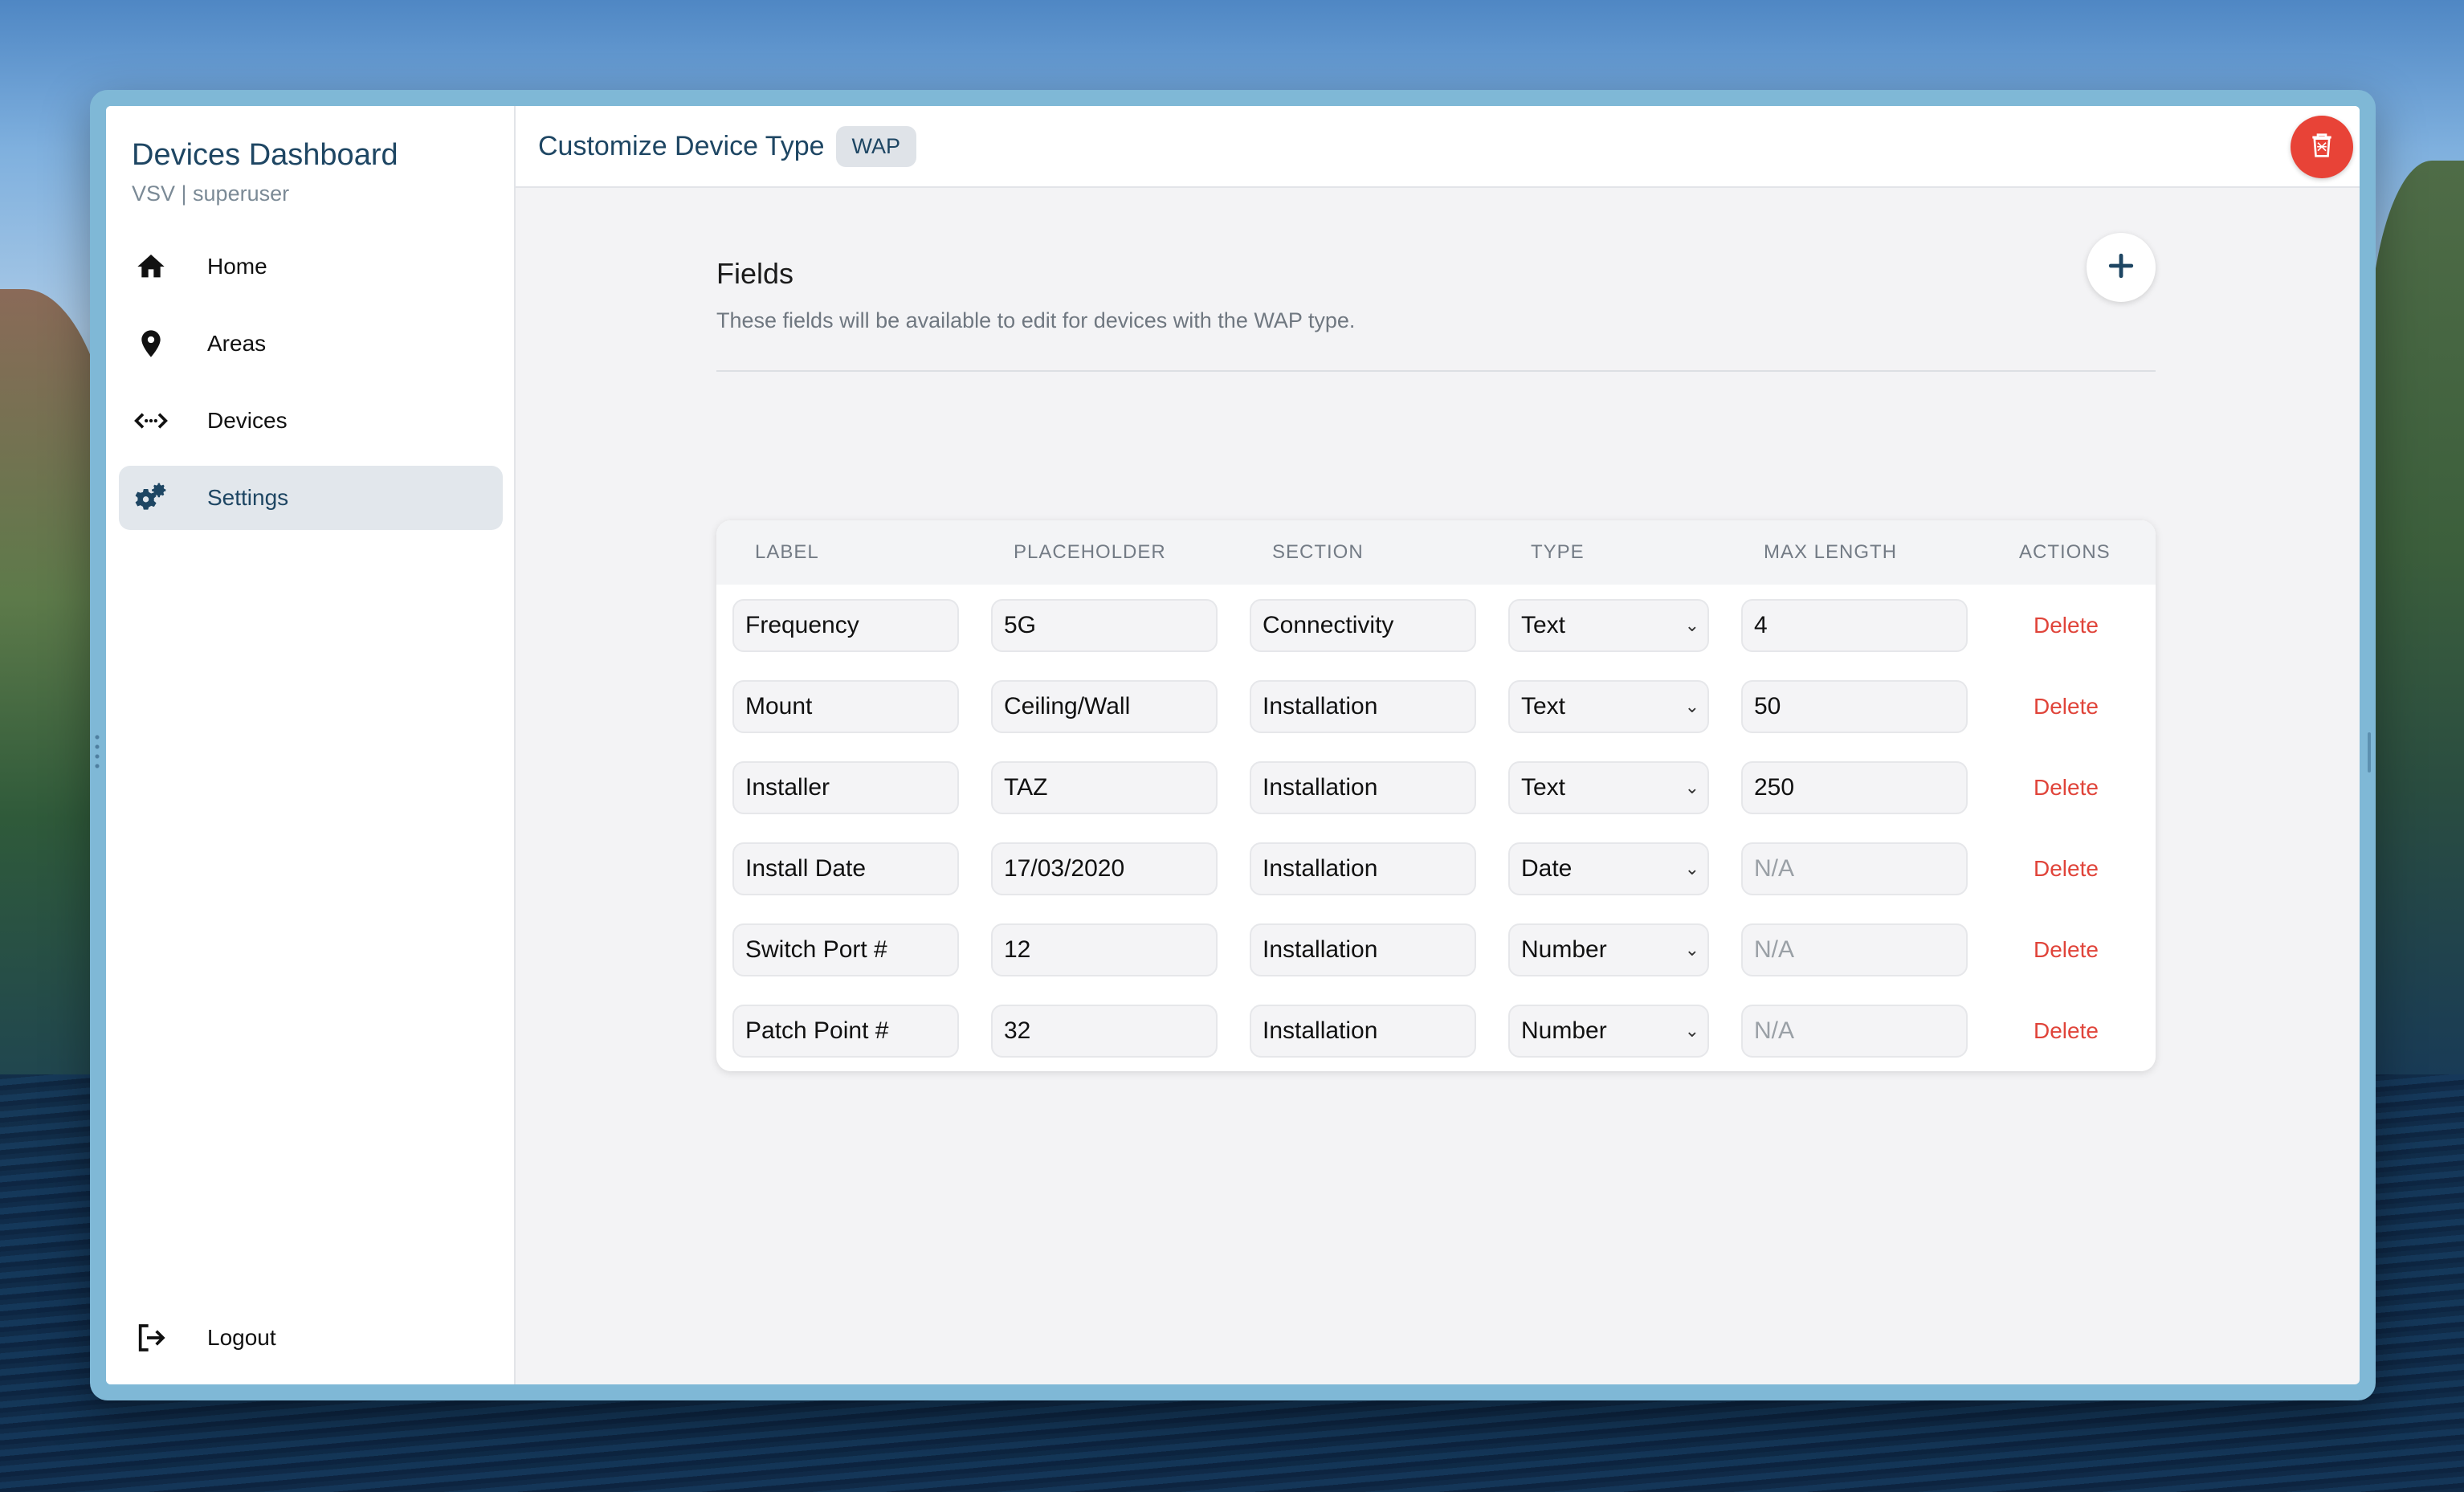 Image resolution: width=2464 pixels, height=1492 pixels. I want to click on type-select-value: Date, so click(1547, 868).